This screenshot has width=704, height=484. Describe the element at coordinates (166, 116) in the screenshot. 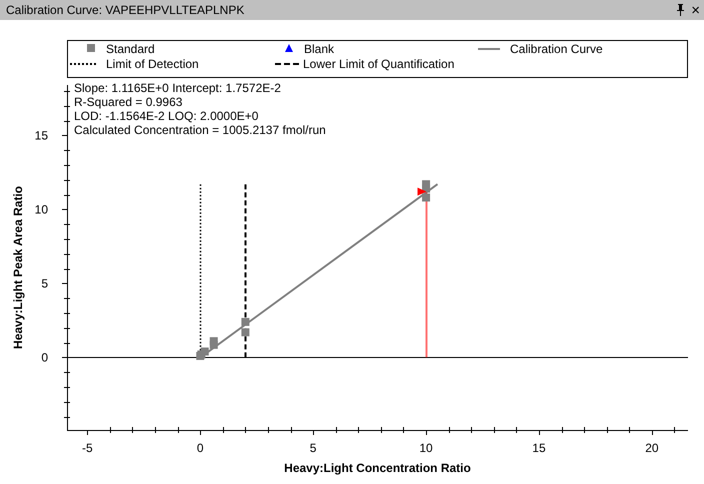

I see `stats-text: LOD: -1.1564E-2 LOQ: 2.0000E+0` at that location.